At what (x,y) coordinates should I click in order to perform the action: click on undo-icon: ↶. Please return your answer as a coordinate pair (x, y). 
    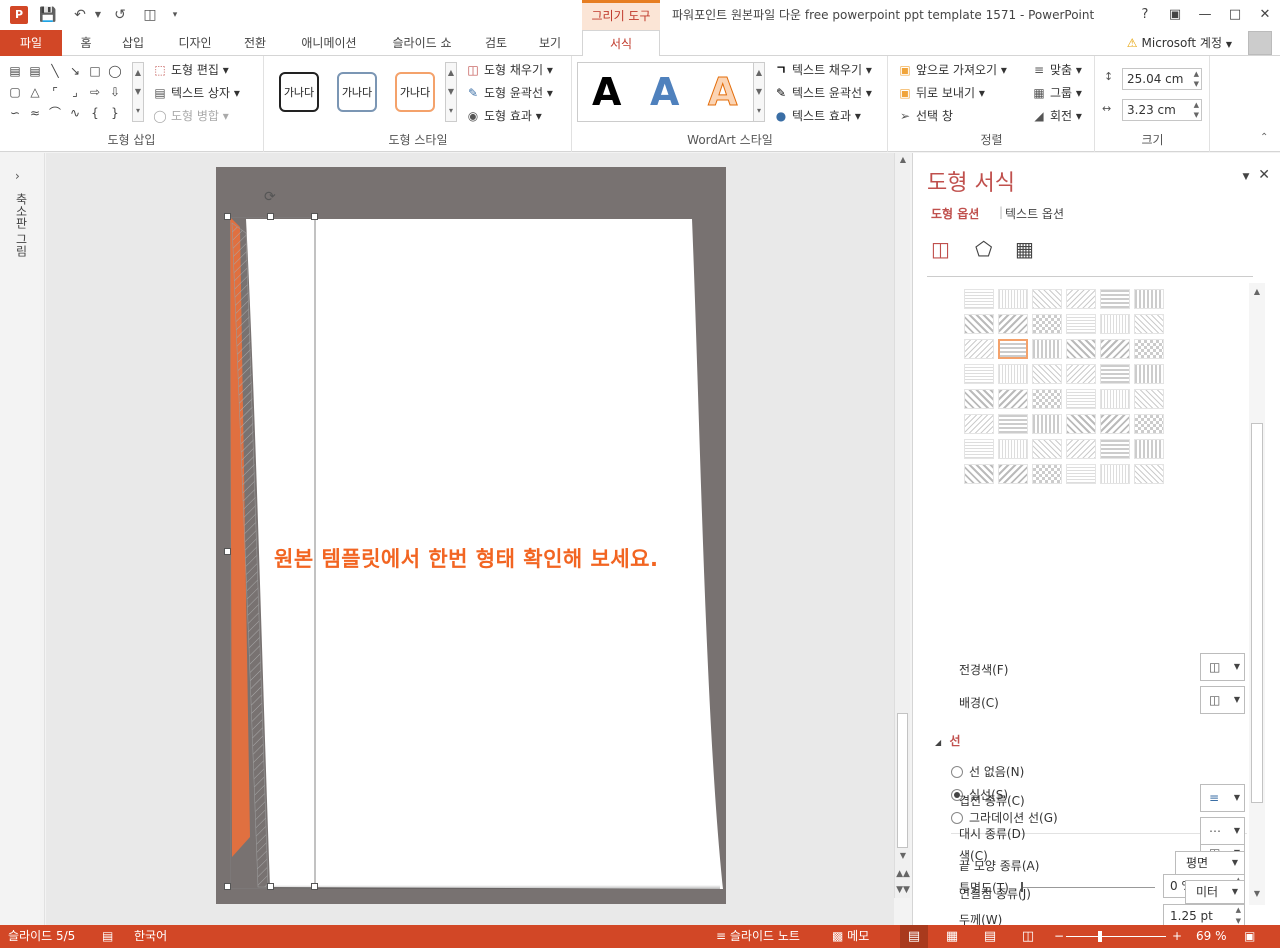
    Looking at the image, I should click on (80, 15).